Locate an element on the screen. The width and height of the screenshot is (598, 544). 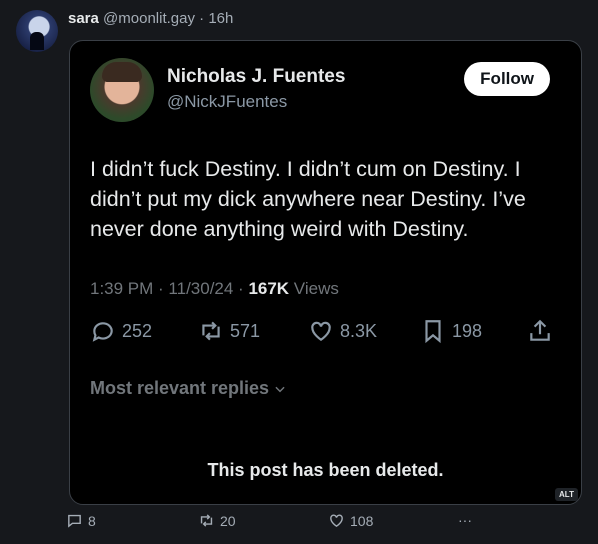
quoted-repost-count: 571 is located at coordinates (245, 330).